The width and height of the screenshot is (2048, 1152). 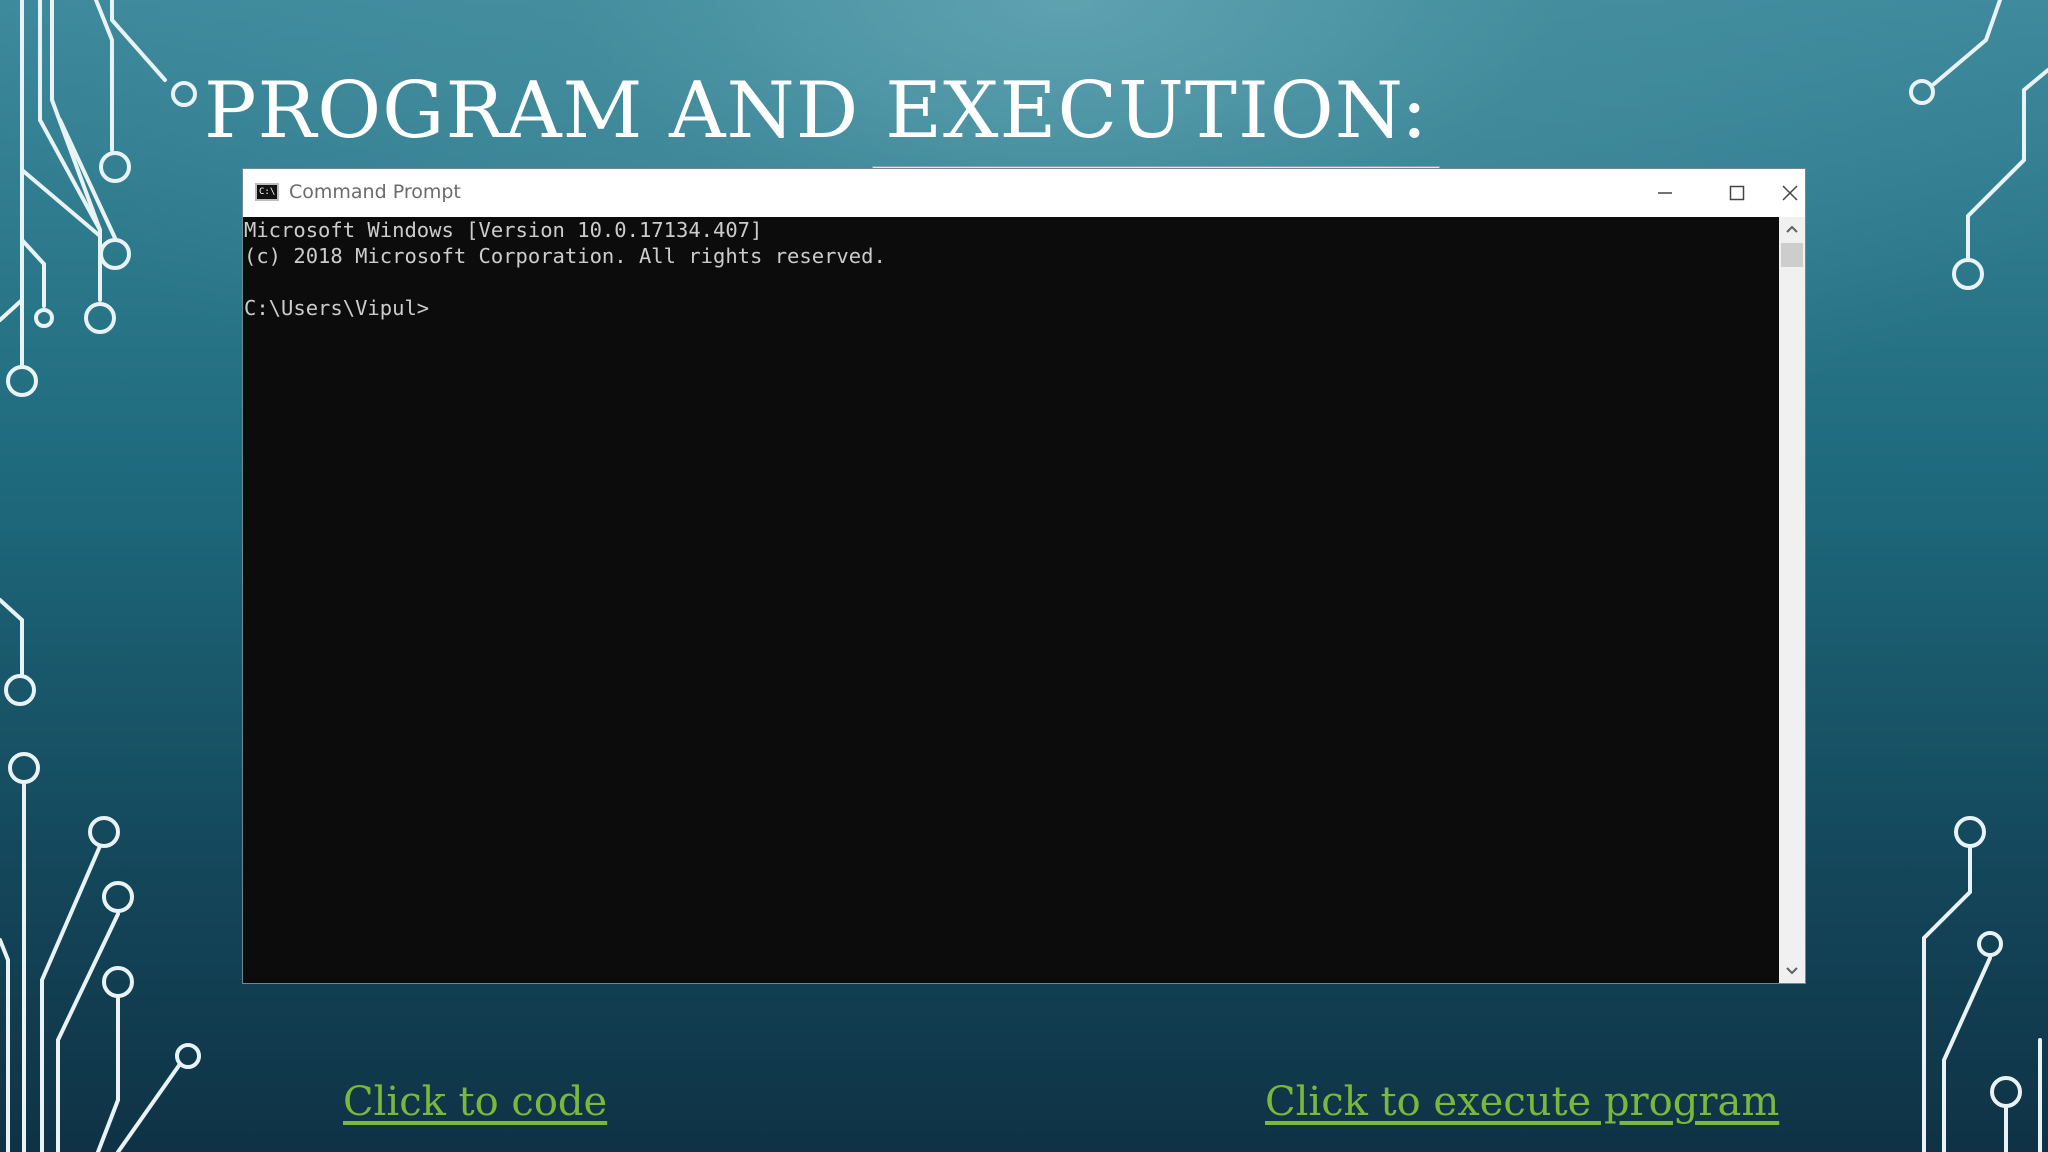 I want to click on close-button, so click(x=1790, y=193).